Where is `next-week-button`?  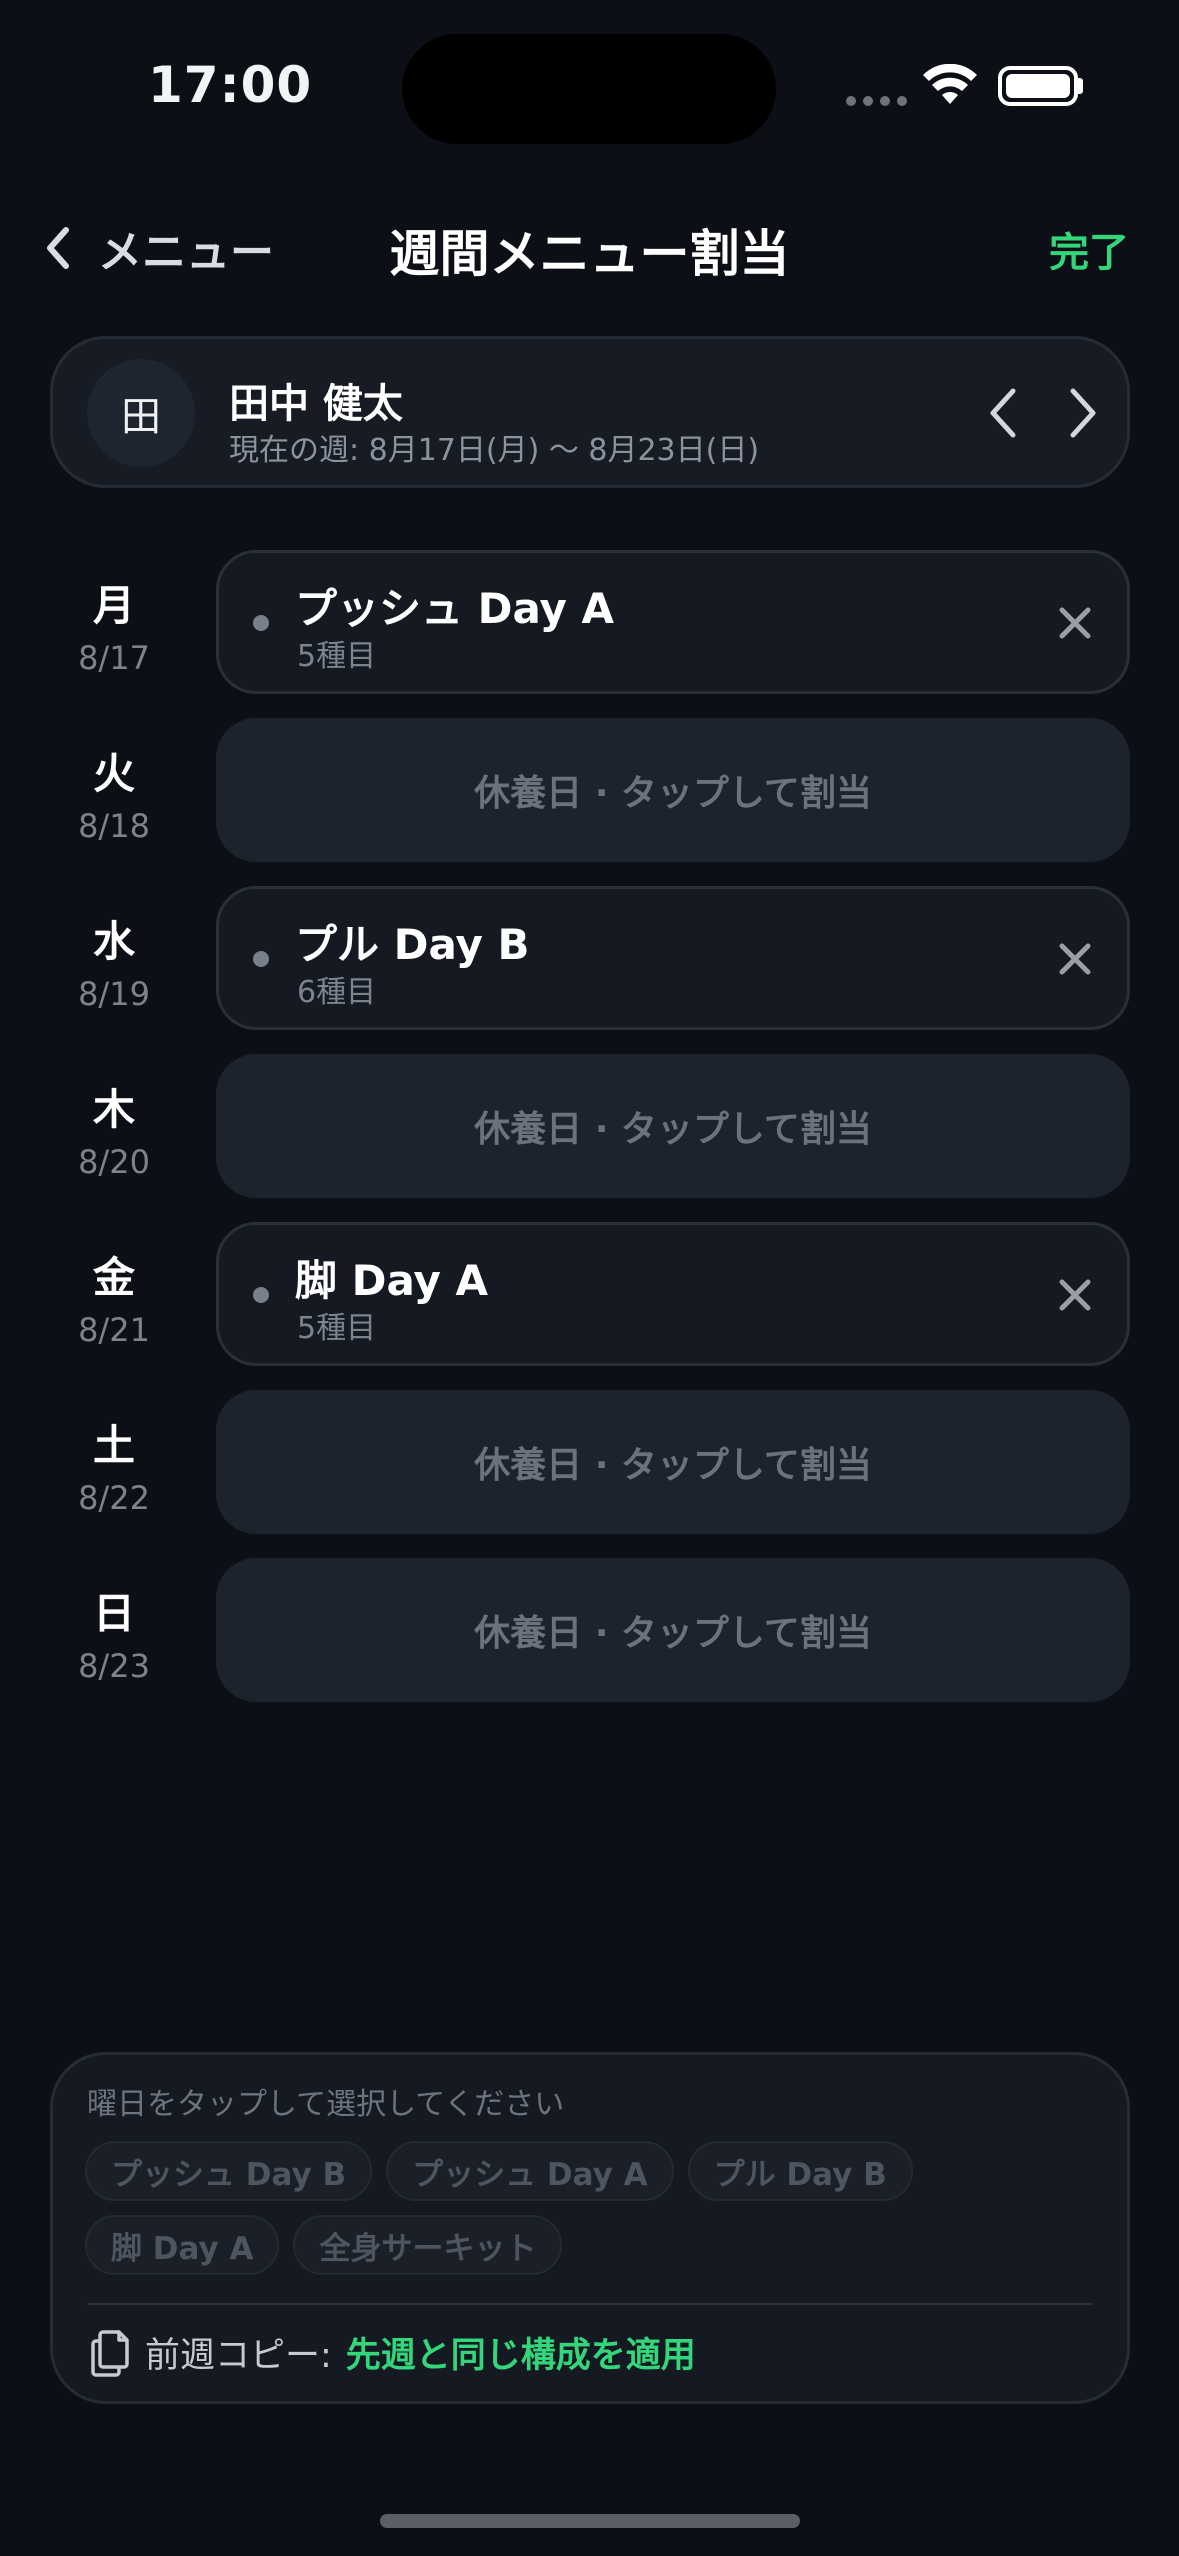
next-week-button is located at coordinates (1083, 413).